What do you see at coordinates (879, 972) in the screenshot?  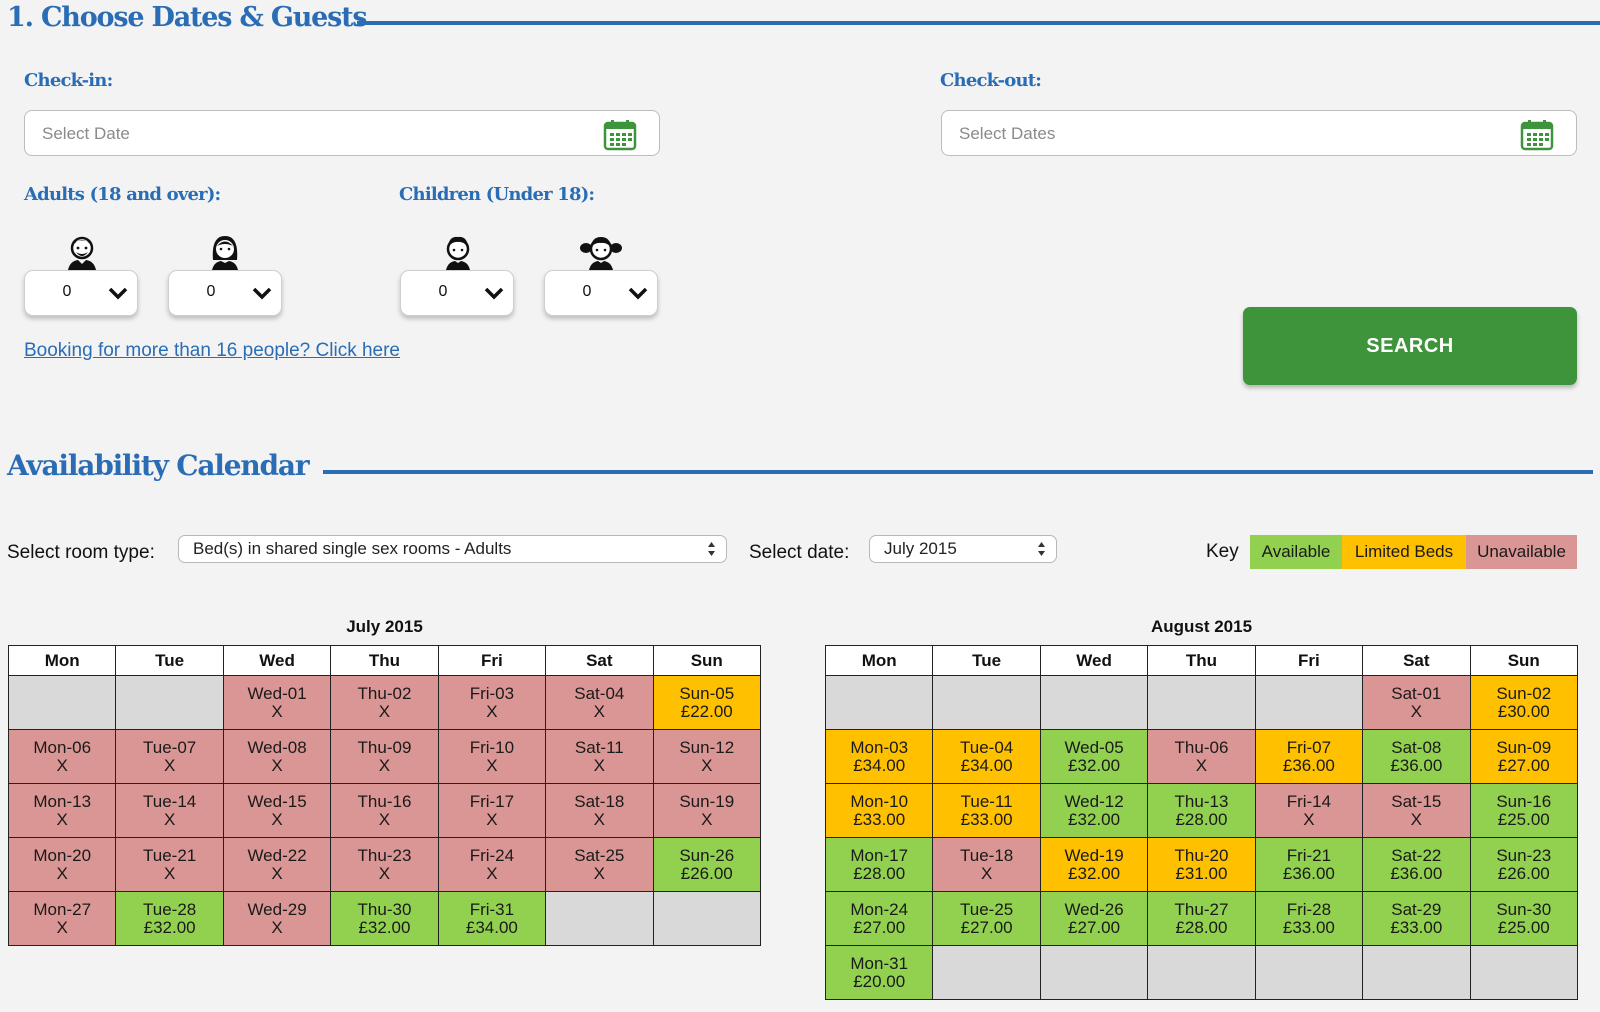 I see `day-cell-available: Mon-31 £20.00` at bounding box center [879, 972].